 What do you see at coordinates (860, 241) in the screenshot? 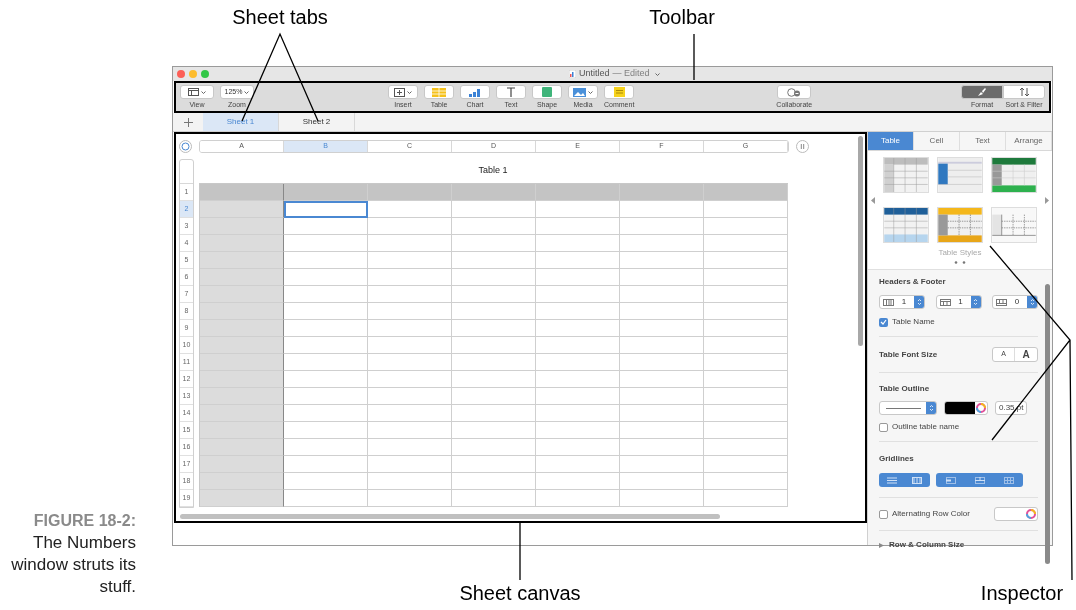
I see `vertical-scrollbar` at bounding box center [860, 241].